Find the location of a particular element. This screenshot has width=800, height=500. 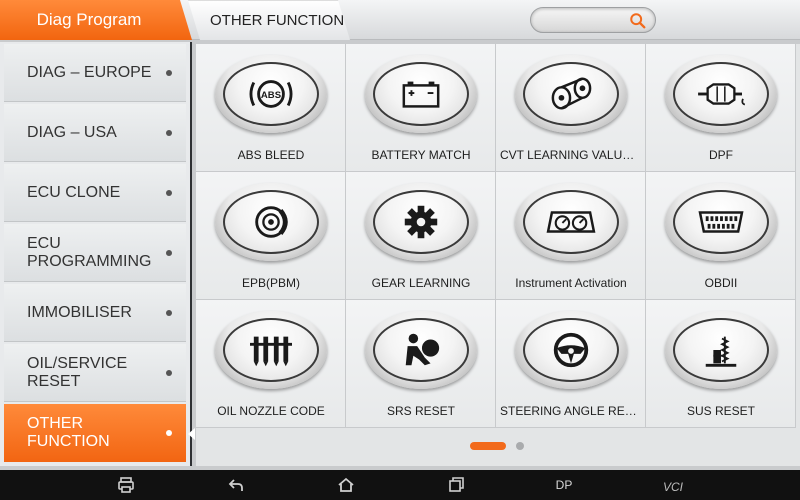

function-label: EPB(PBM) is located at coordinates (270, 283).